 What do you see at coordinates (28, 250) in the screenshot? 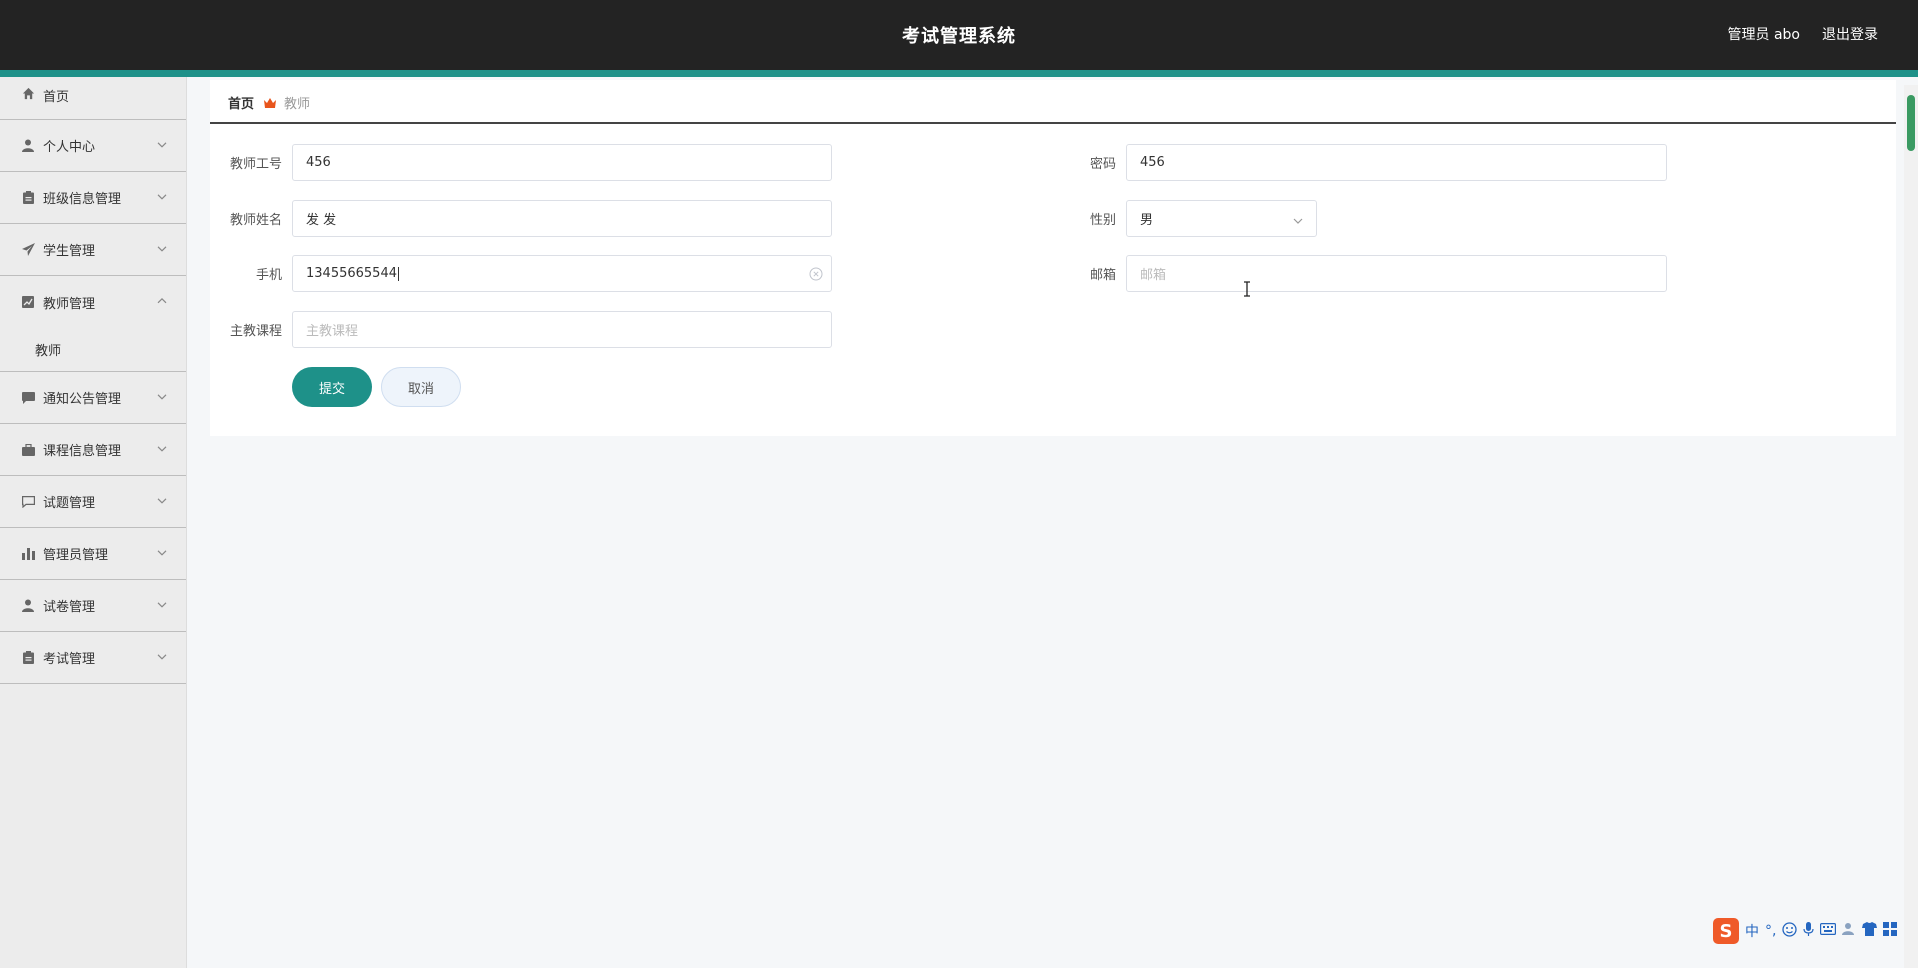
I see `paper-plane-icon` at bounding box center [28, 250].